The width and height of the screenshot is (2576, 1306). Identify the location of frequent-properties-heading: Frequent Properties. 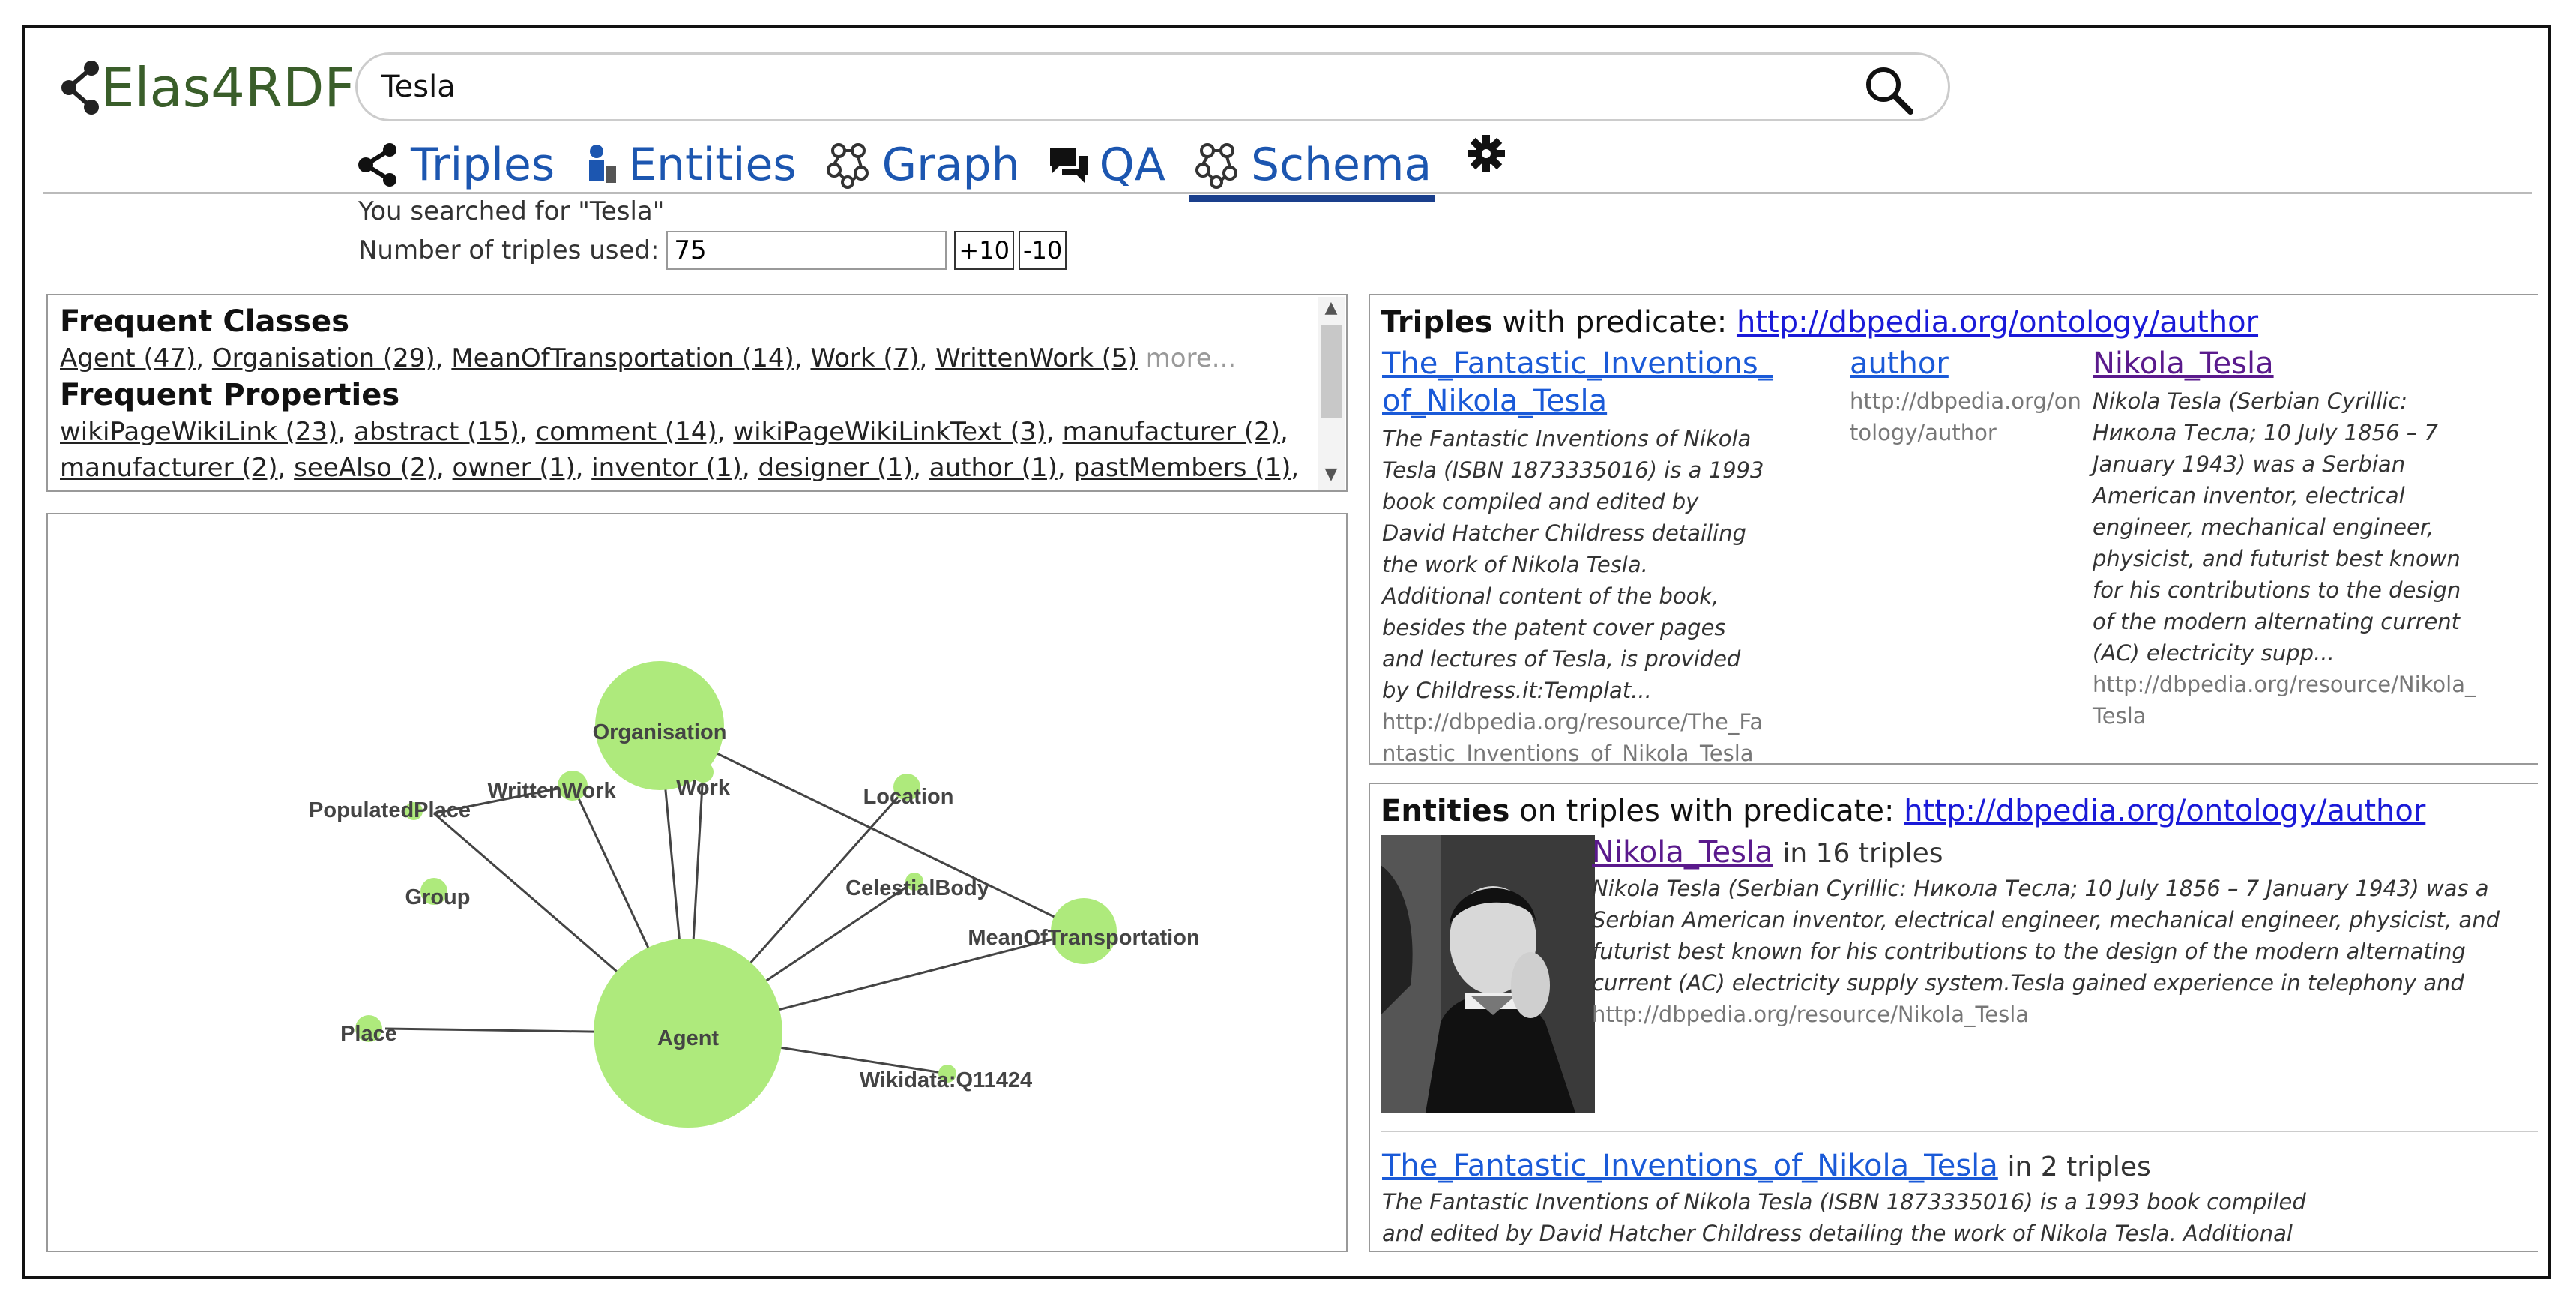
(230, 395).